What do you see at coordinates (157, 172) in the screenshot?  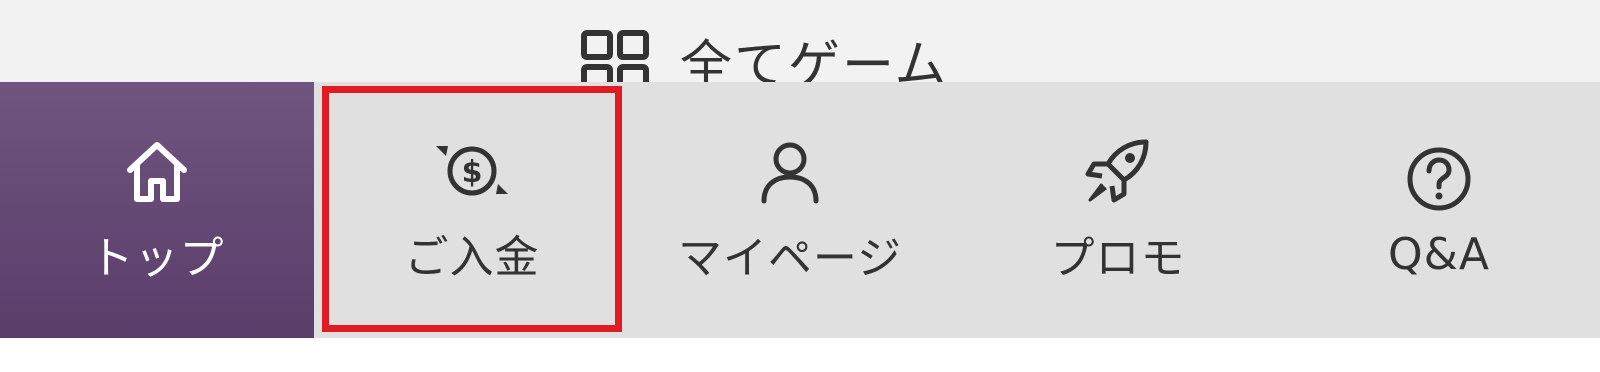 I see `home-icon` at bounding box center [157, 172].